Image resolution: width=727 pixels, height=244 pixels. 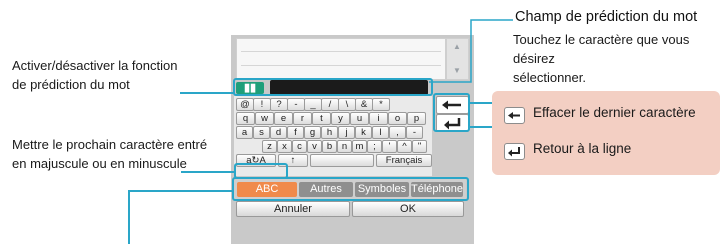 I want to click on key-row1-3: -, so click(x=296, y=104).